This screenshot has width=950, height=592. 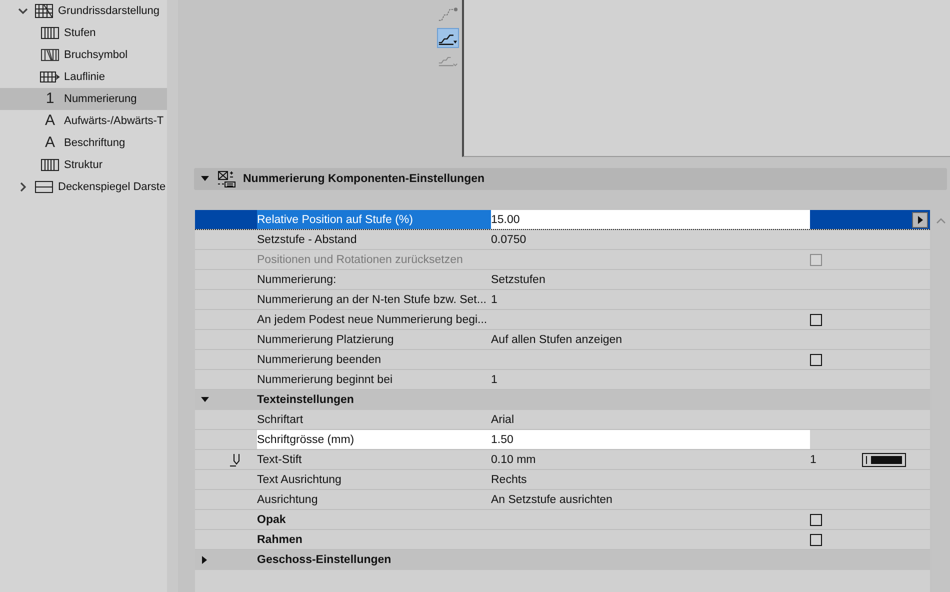 I want to click on expand-button, so click(x=920, y=220).